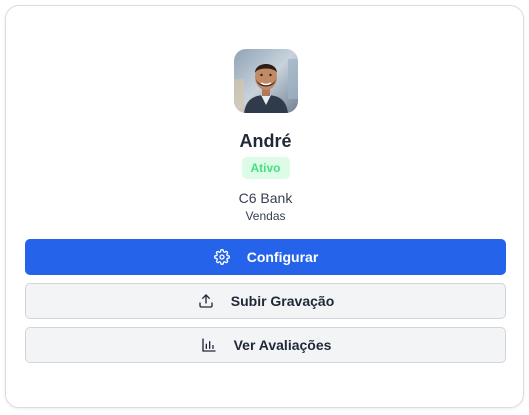 The image size is (529, 415). Describe the element at coordinates (265, 141) in the screenshot. I see `agent-name: André` at that location.